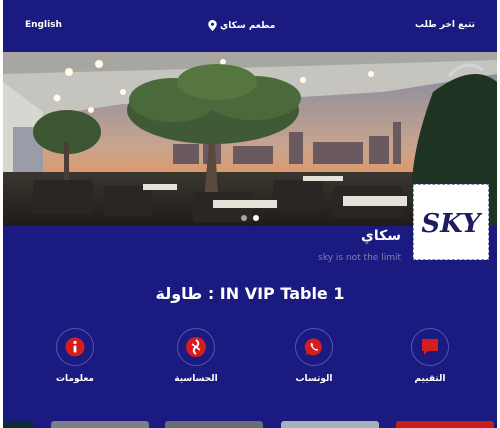 This screenshot has width=500, height=428. I want to click on info-icon, so click(75, 347).